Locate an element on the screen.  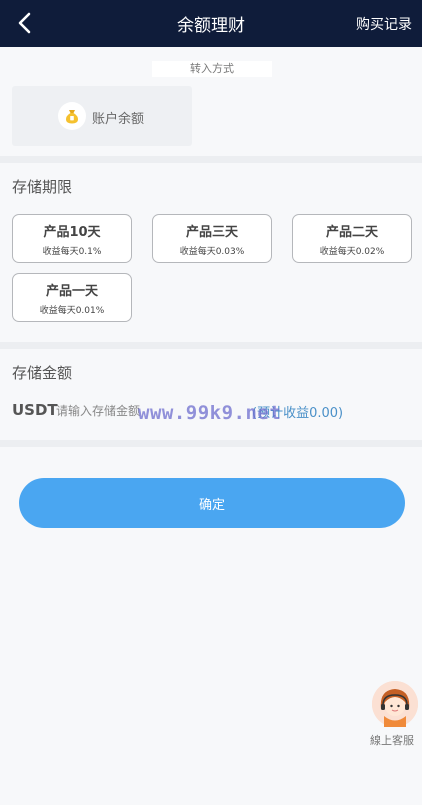
product-name: 产品二天 is located at coordinates (351, 232).